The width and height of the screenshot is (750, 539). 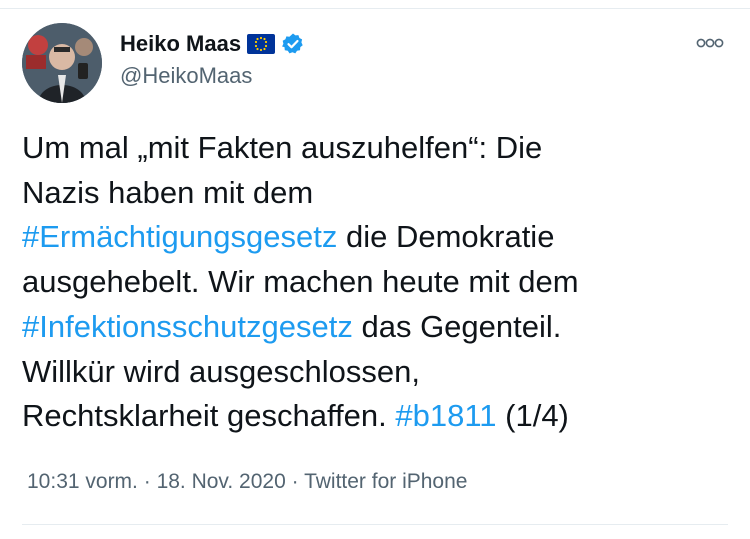 I want to click on tweet-text-segment: (1/4), so click(x=532, y=416).